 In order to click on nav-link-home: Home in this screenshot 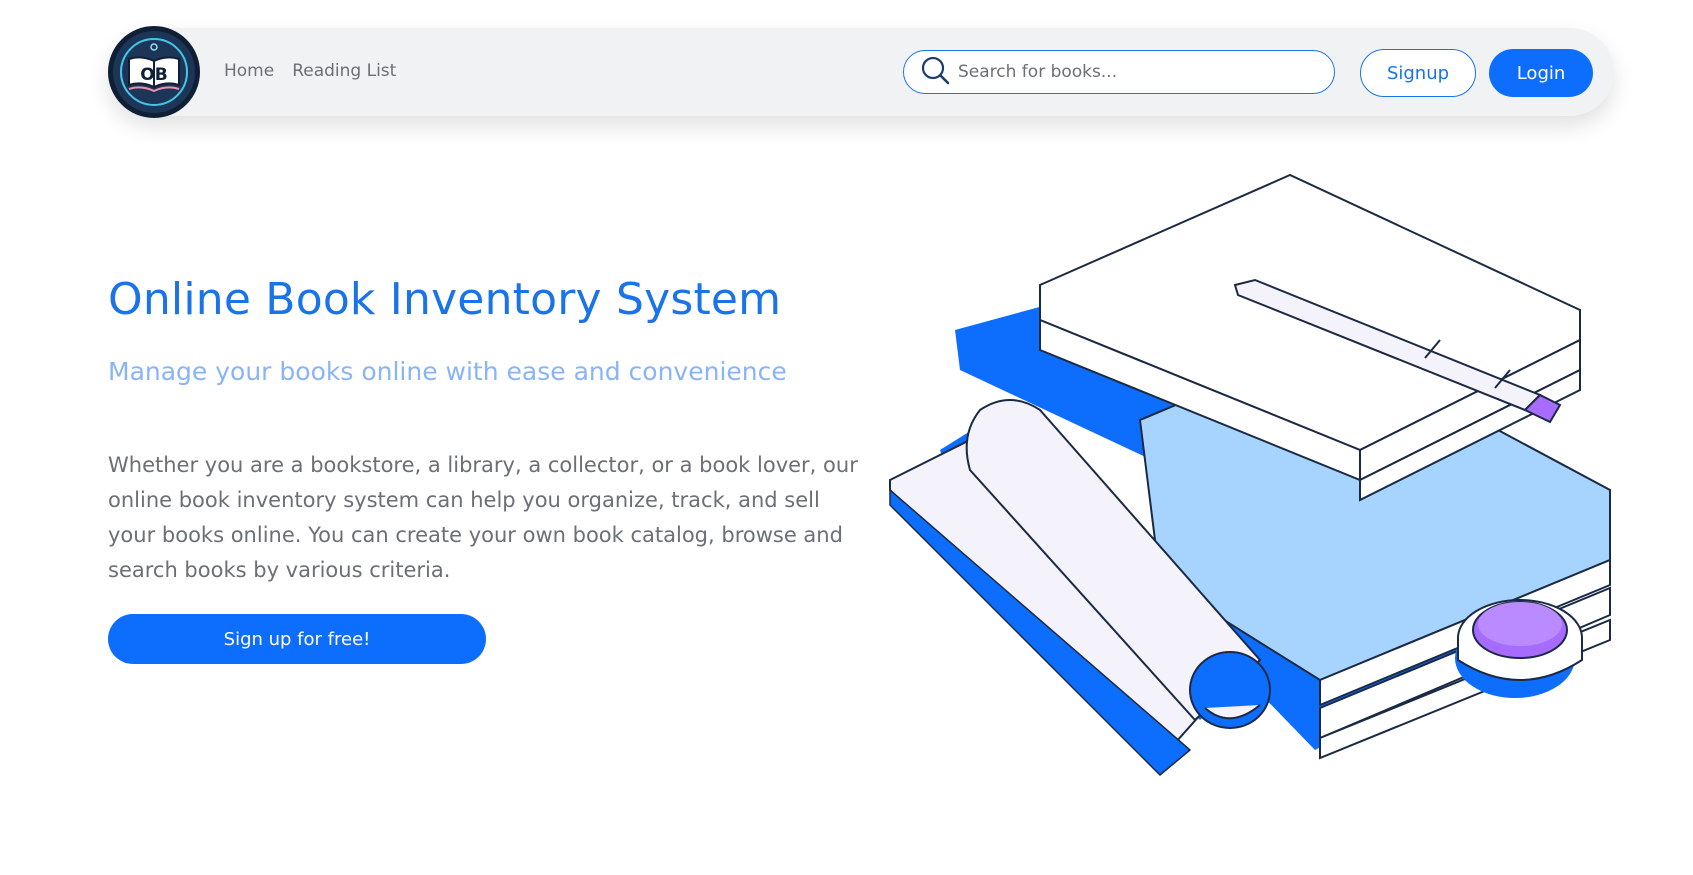, I will do `click(249, 71)`.